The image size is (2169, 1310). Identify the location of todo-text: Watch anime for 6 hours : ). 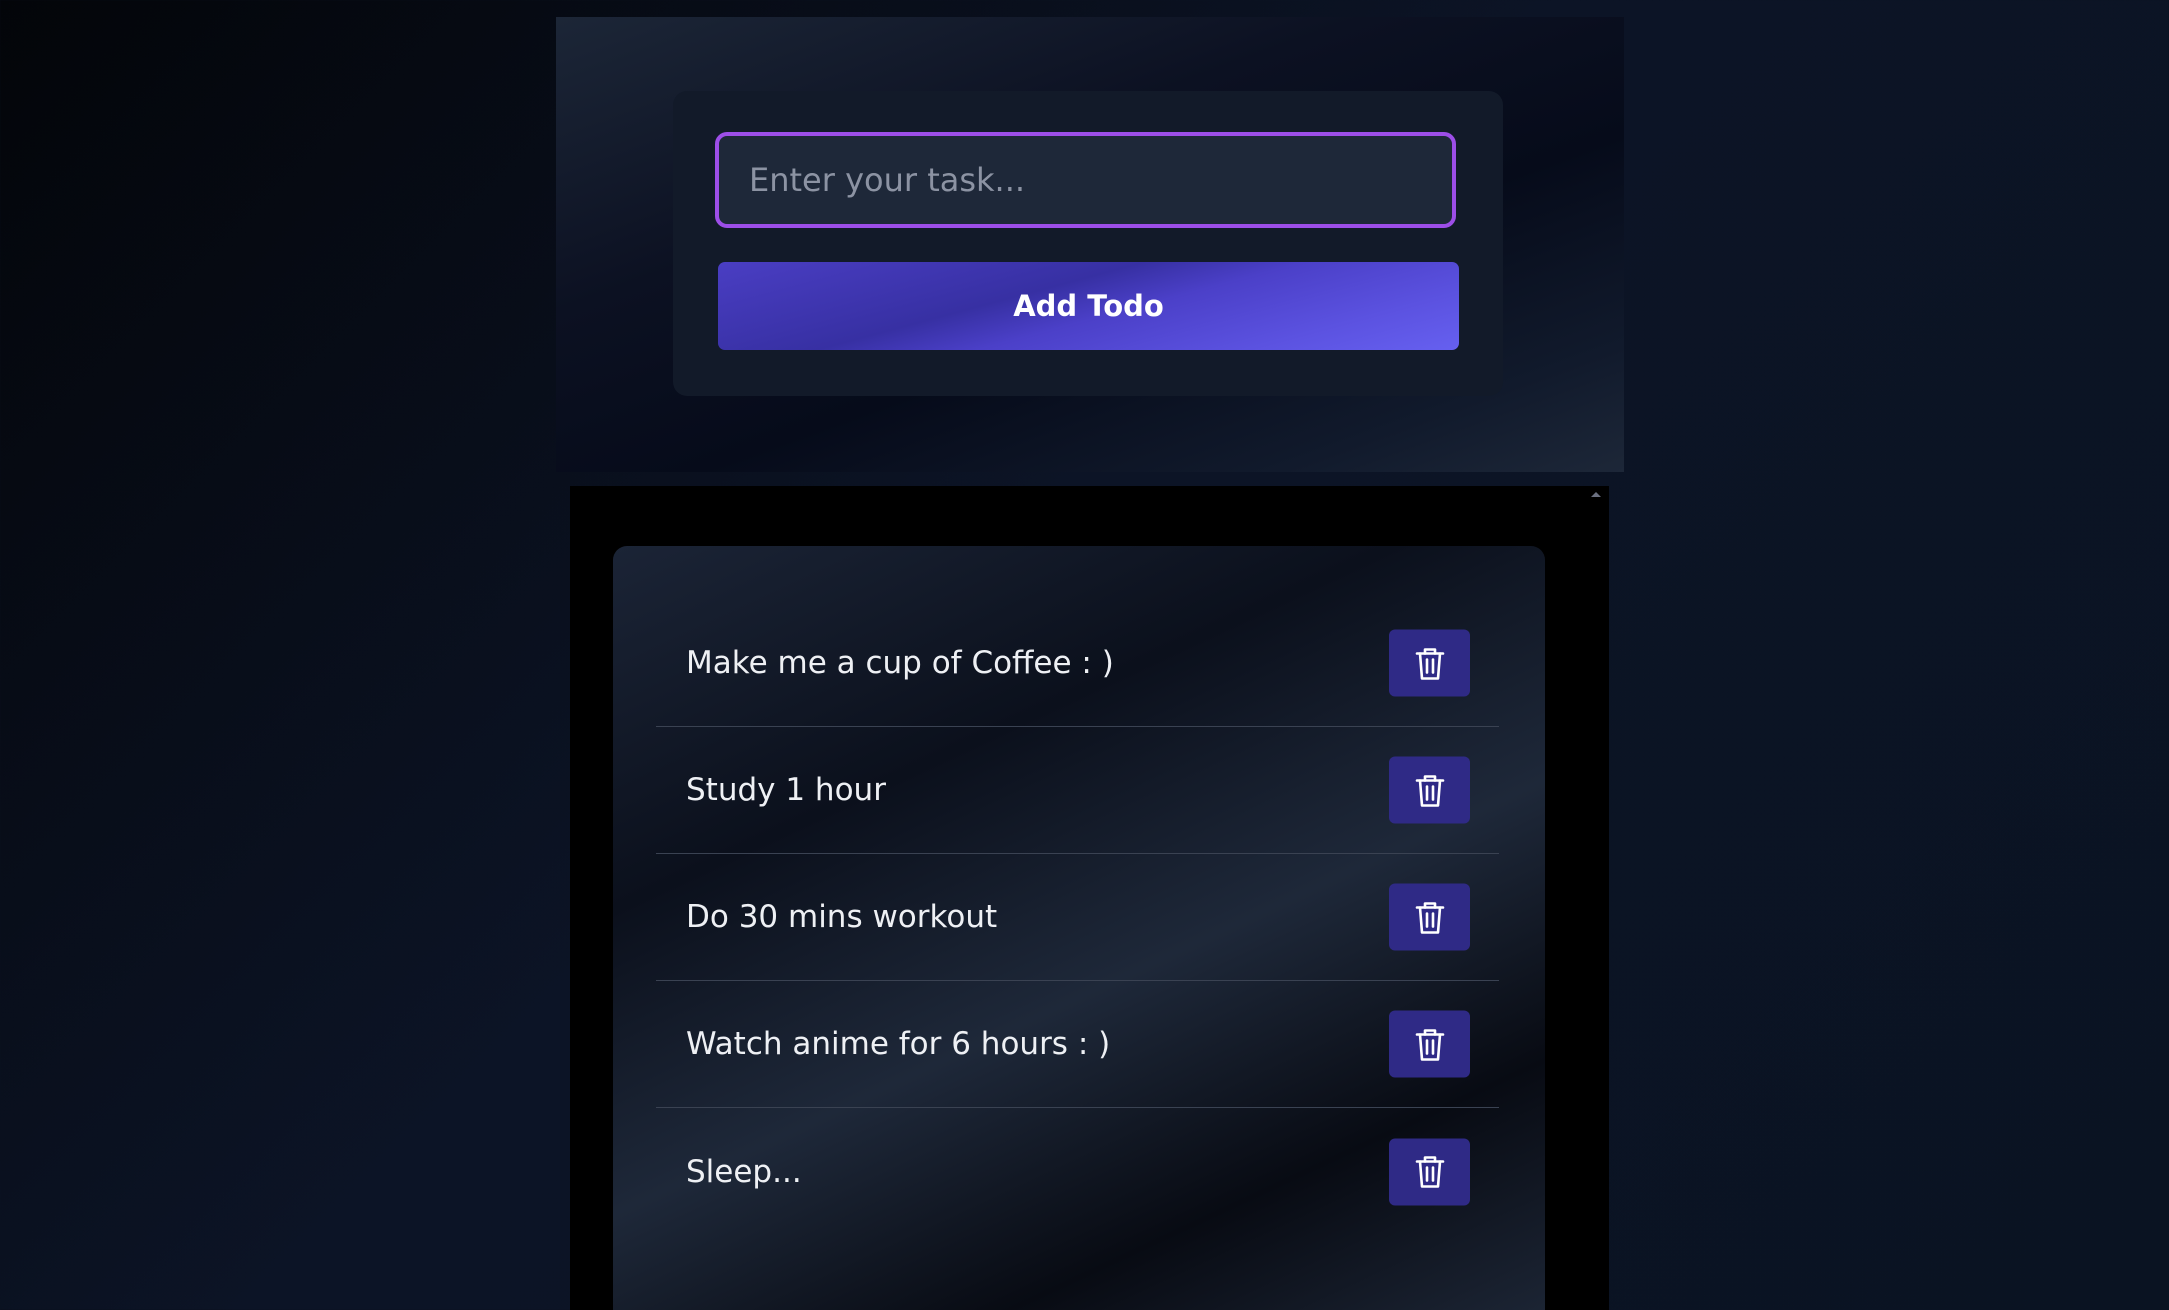
(898, 1044).